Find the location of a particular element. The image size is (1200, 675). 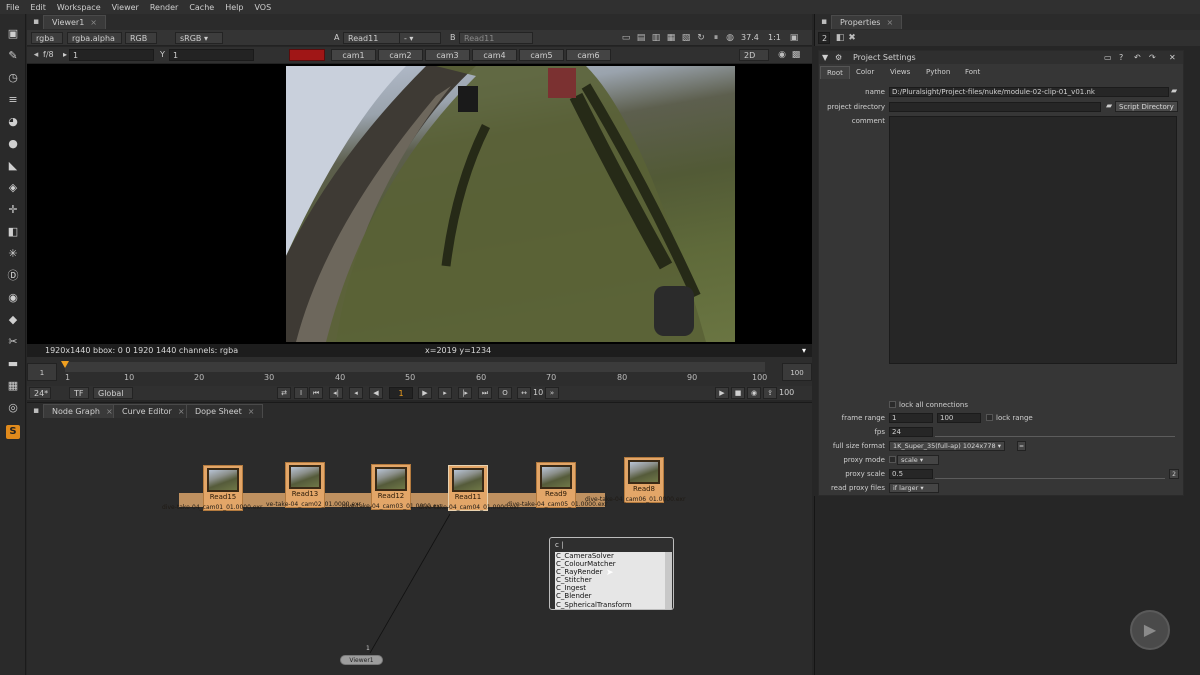

color-icon: ◕ is located at coordinates (13, 122).